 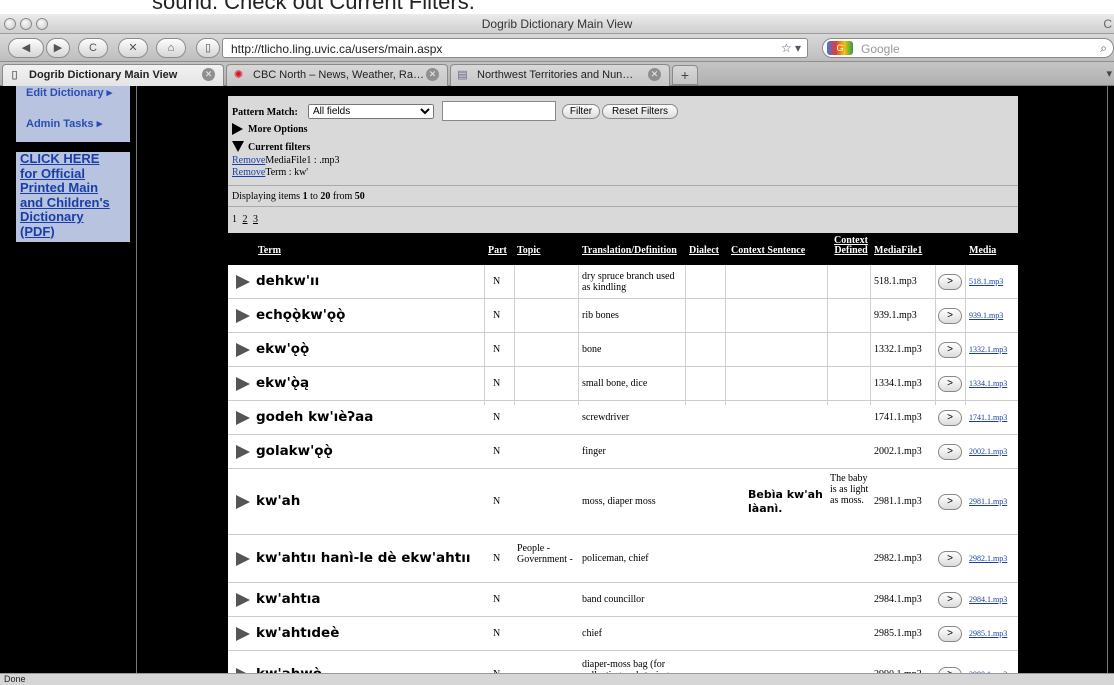 I want to click on tab-list-icon: ▾, so click(x=1109, y=73).